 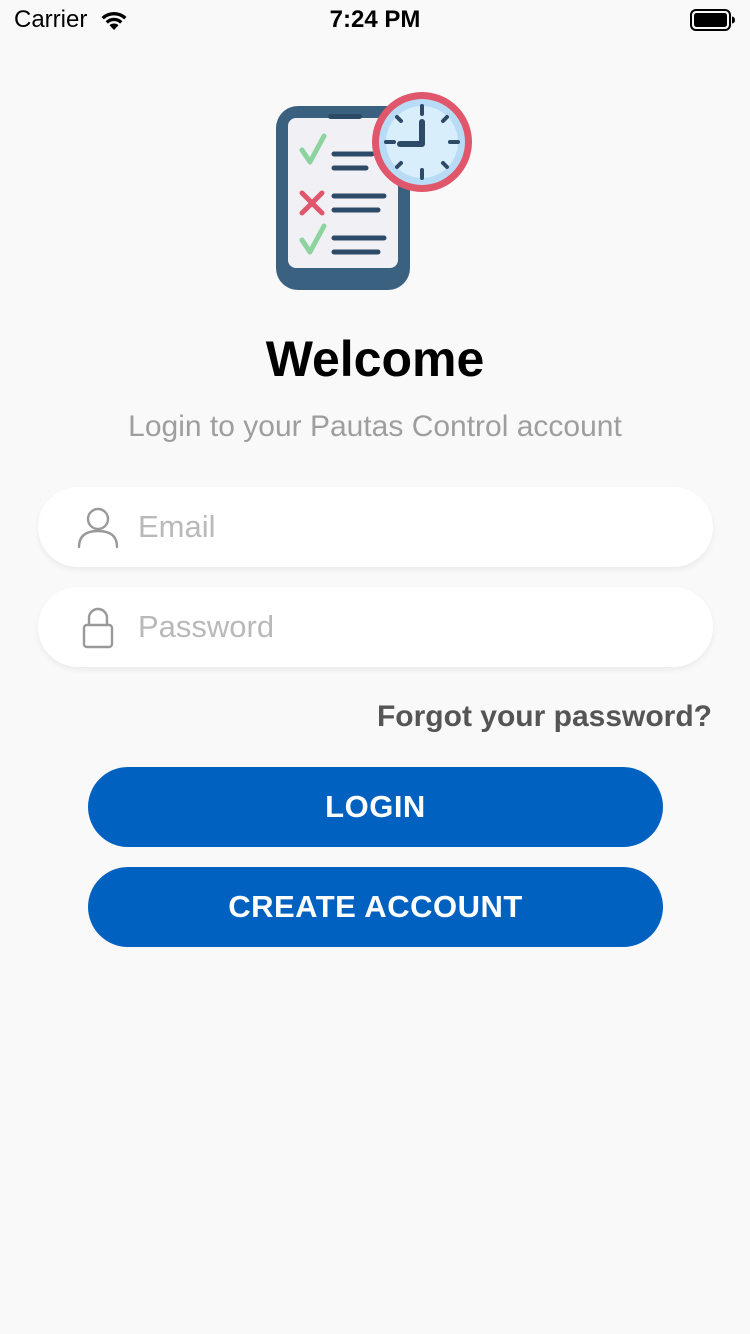 I want to click on email-input, so click(x=408, y=527).